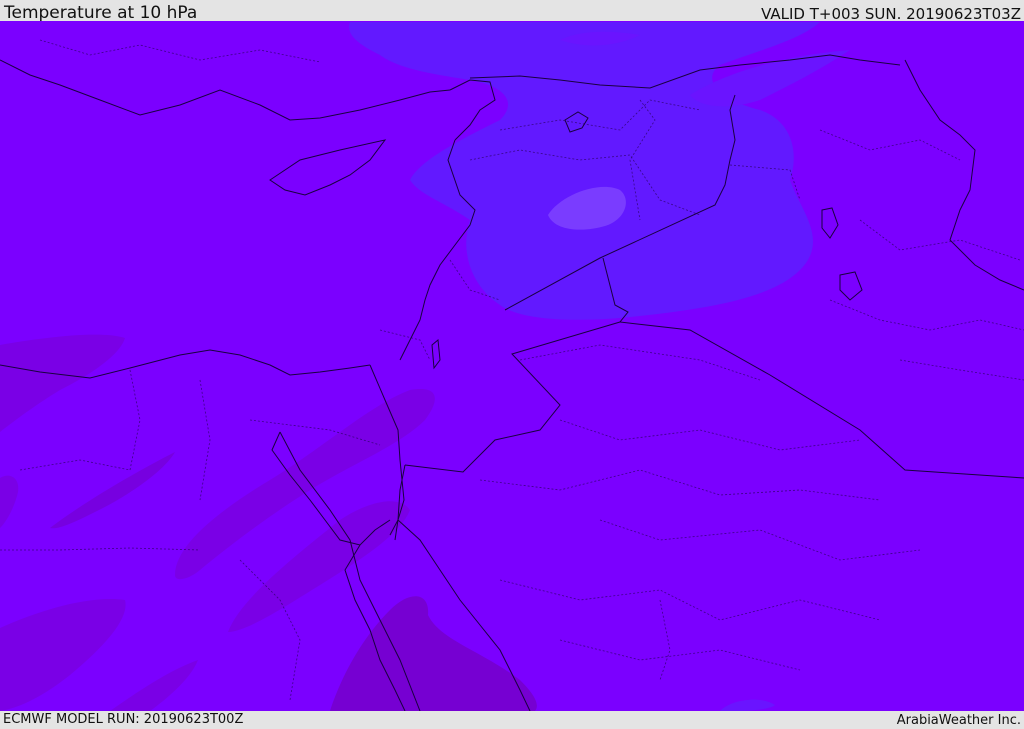 The image size is (1024, 729). Describe the element at coordinates (958, 720) in the screenshot. I see `credit-label: ArabiaWeather Inc.` at that location.